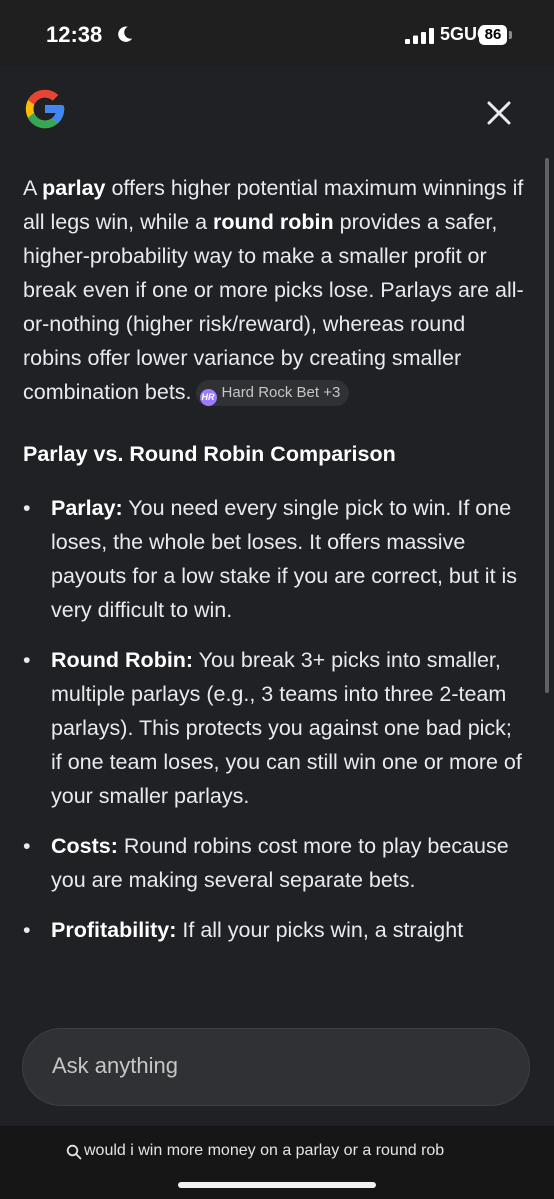  Describe the element at coordinates (74, 188) in the screenshot. I see `intro-term-parlay: parlay` at that location.